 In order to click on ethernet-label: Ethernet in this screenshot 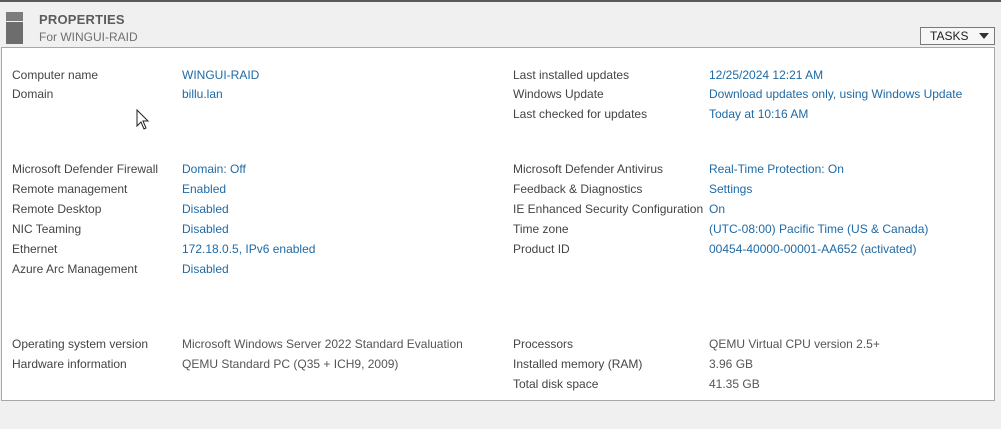, I will do `click(35, 249)`.